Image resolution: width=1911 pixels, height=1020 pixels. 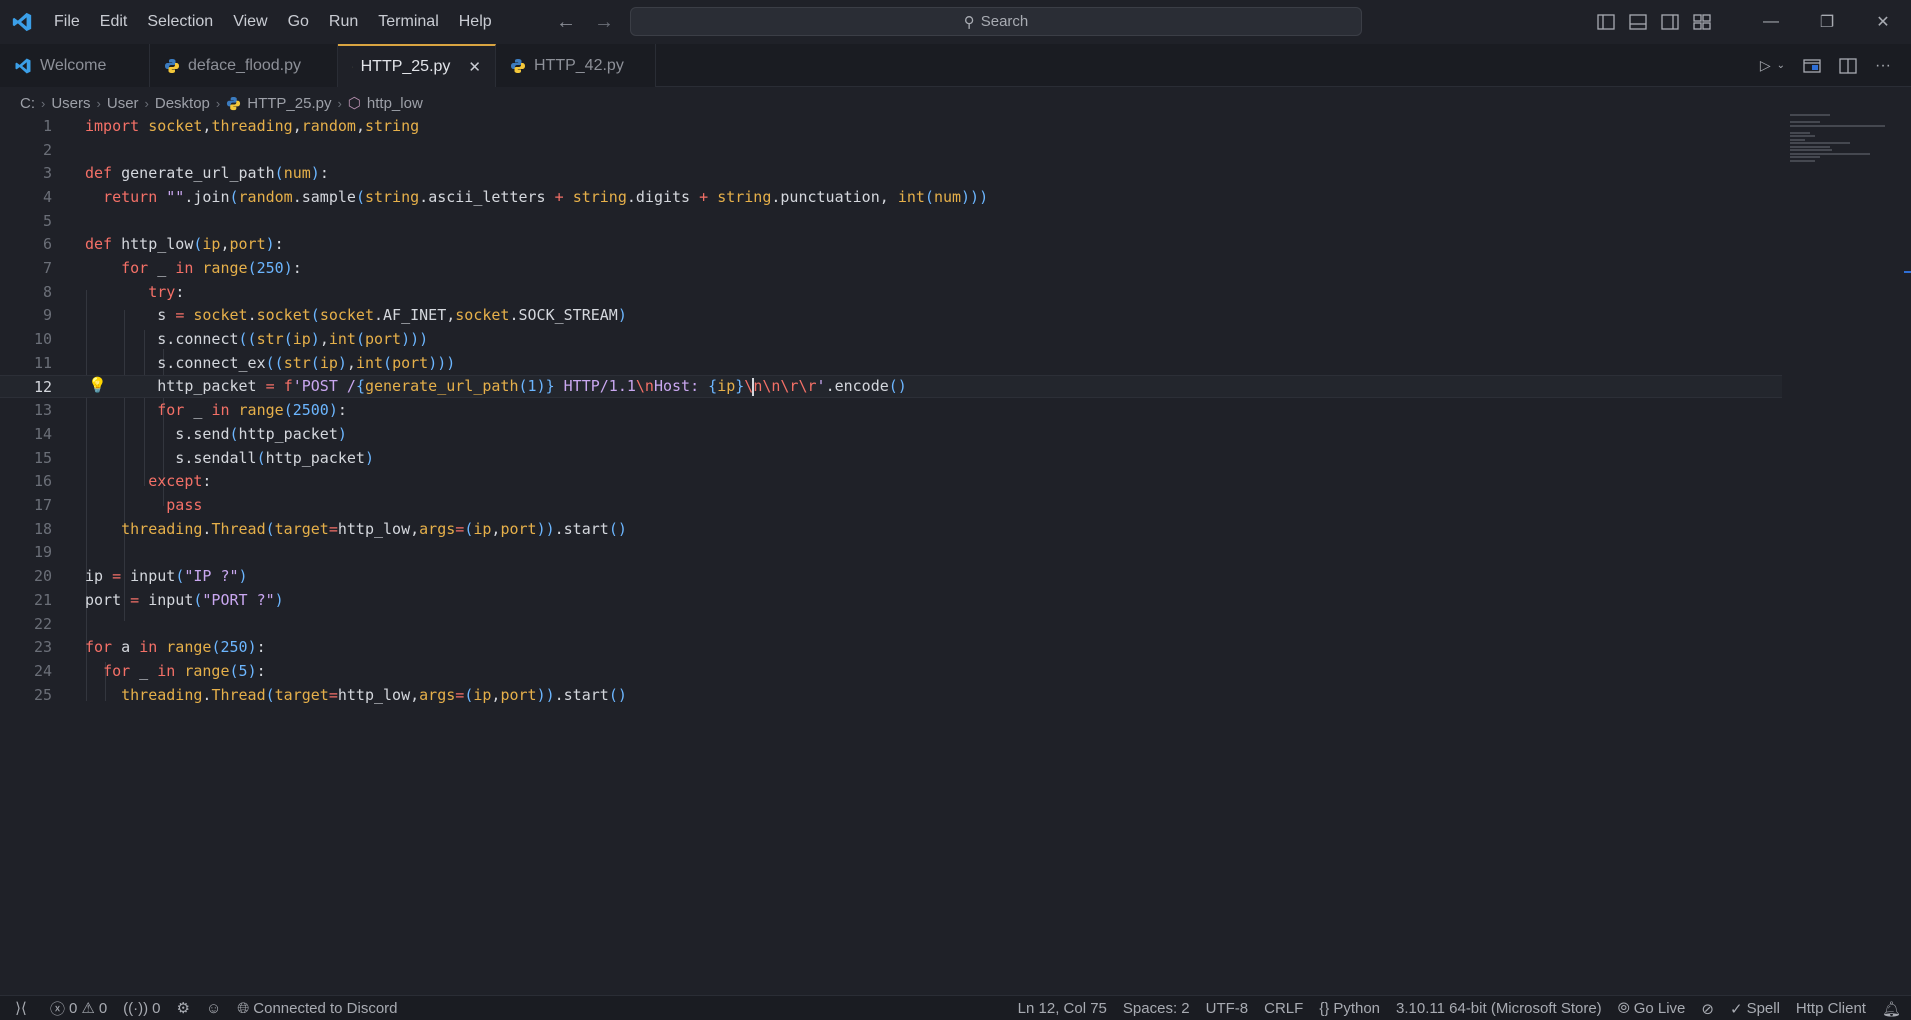 I want to click on search-icon: ⚲, so click(x=969, y=22).